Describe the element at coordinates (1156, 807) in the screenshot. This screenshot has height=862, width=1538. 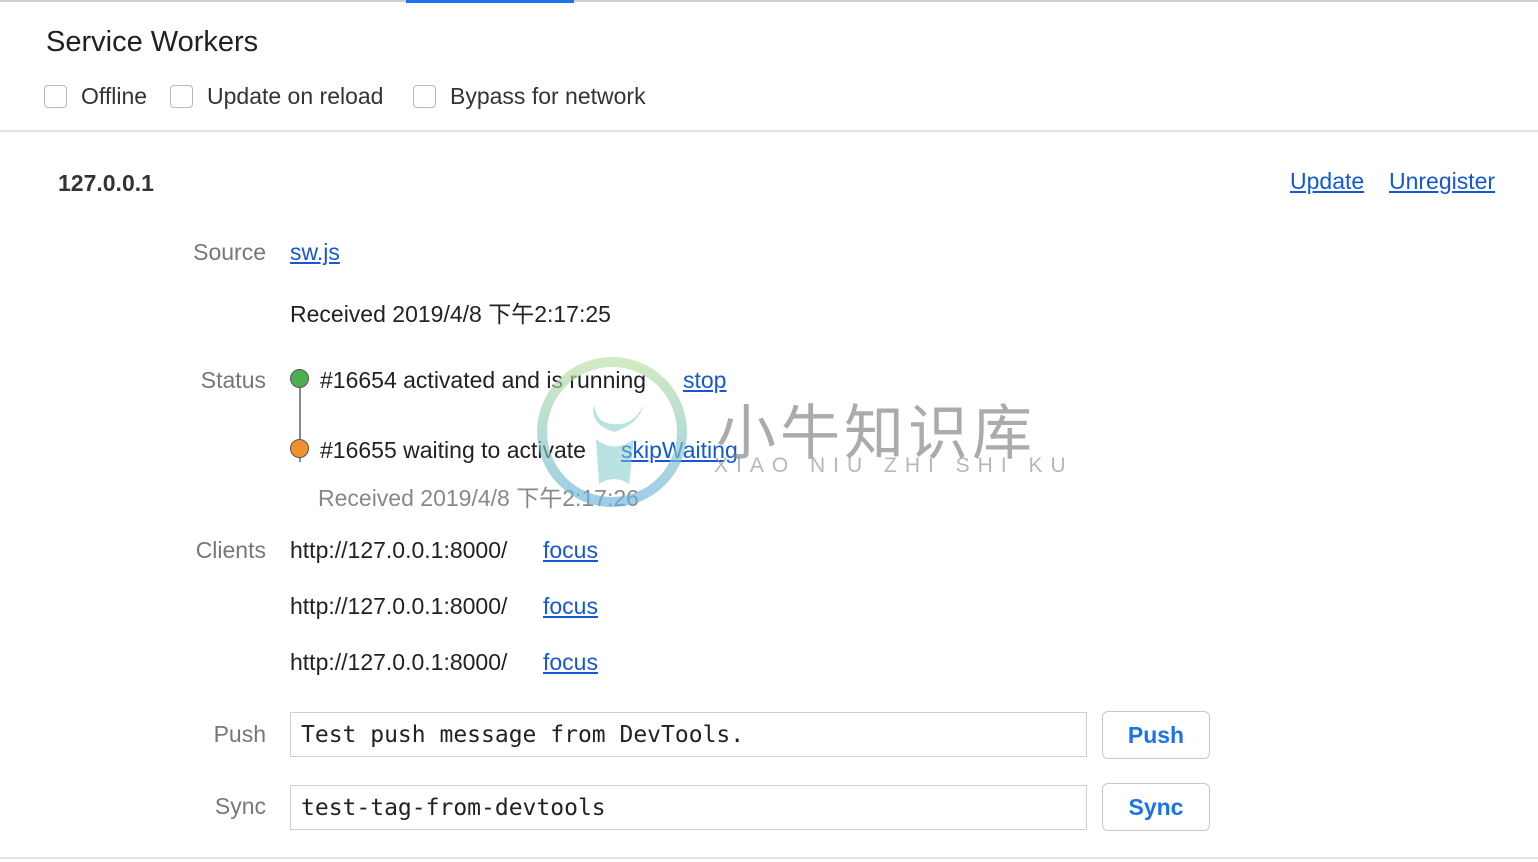
I see `sync-button: Sync` at that location.